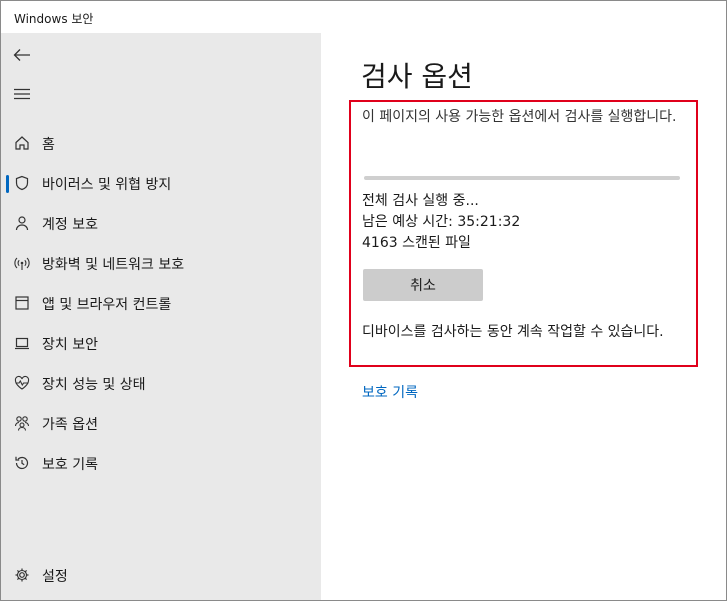 The height and width of the screenshot is (601, 727). What do you see at coordinates (522, 178) in the screenshot?
I see `scan-progress-bar` at bounding box center [522, 178].